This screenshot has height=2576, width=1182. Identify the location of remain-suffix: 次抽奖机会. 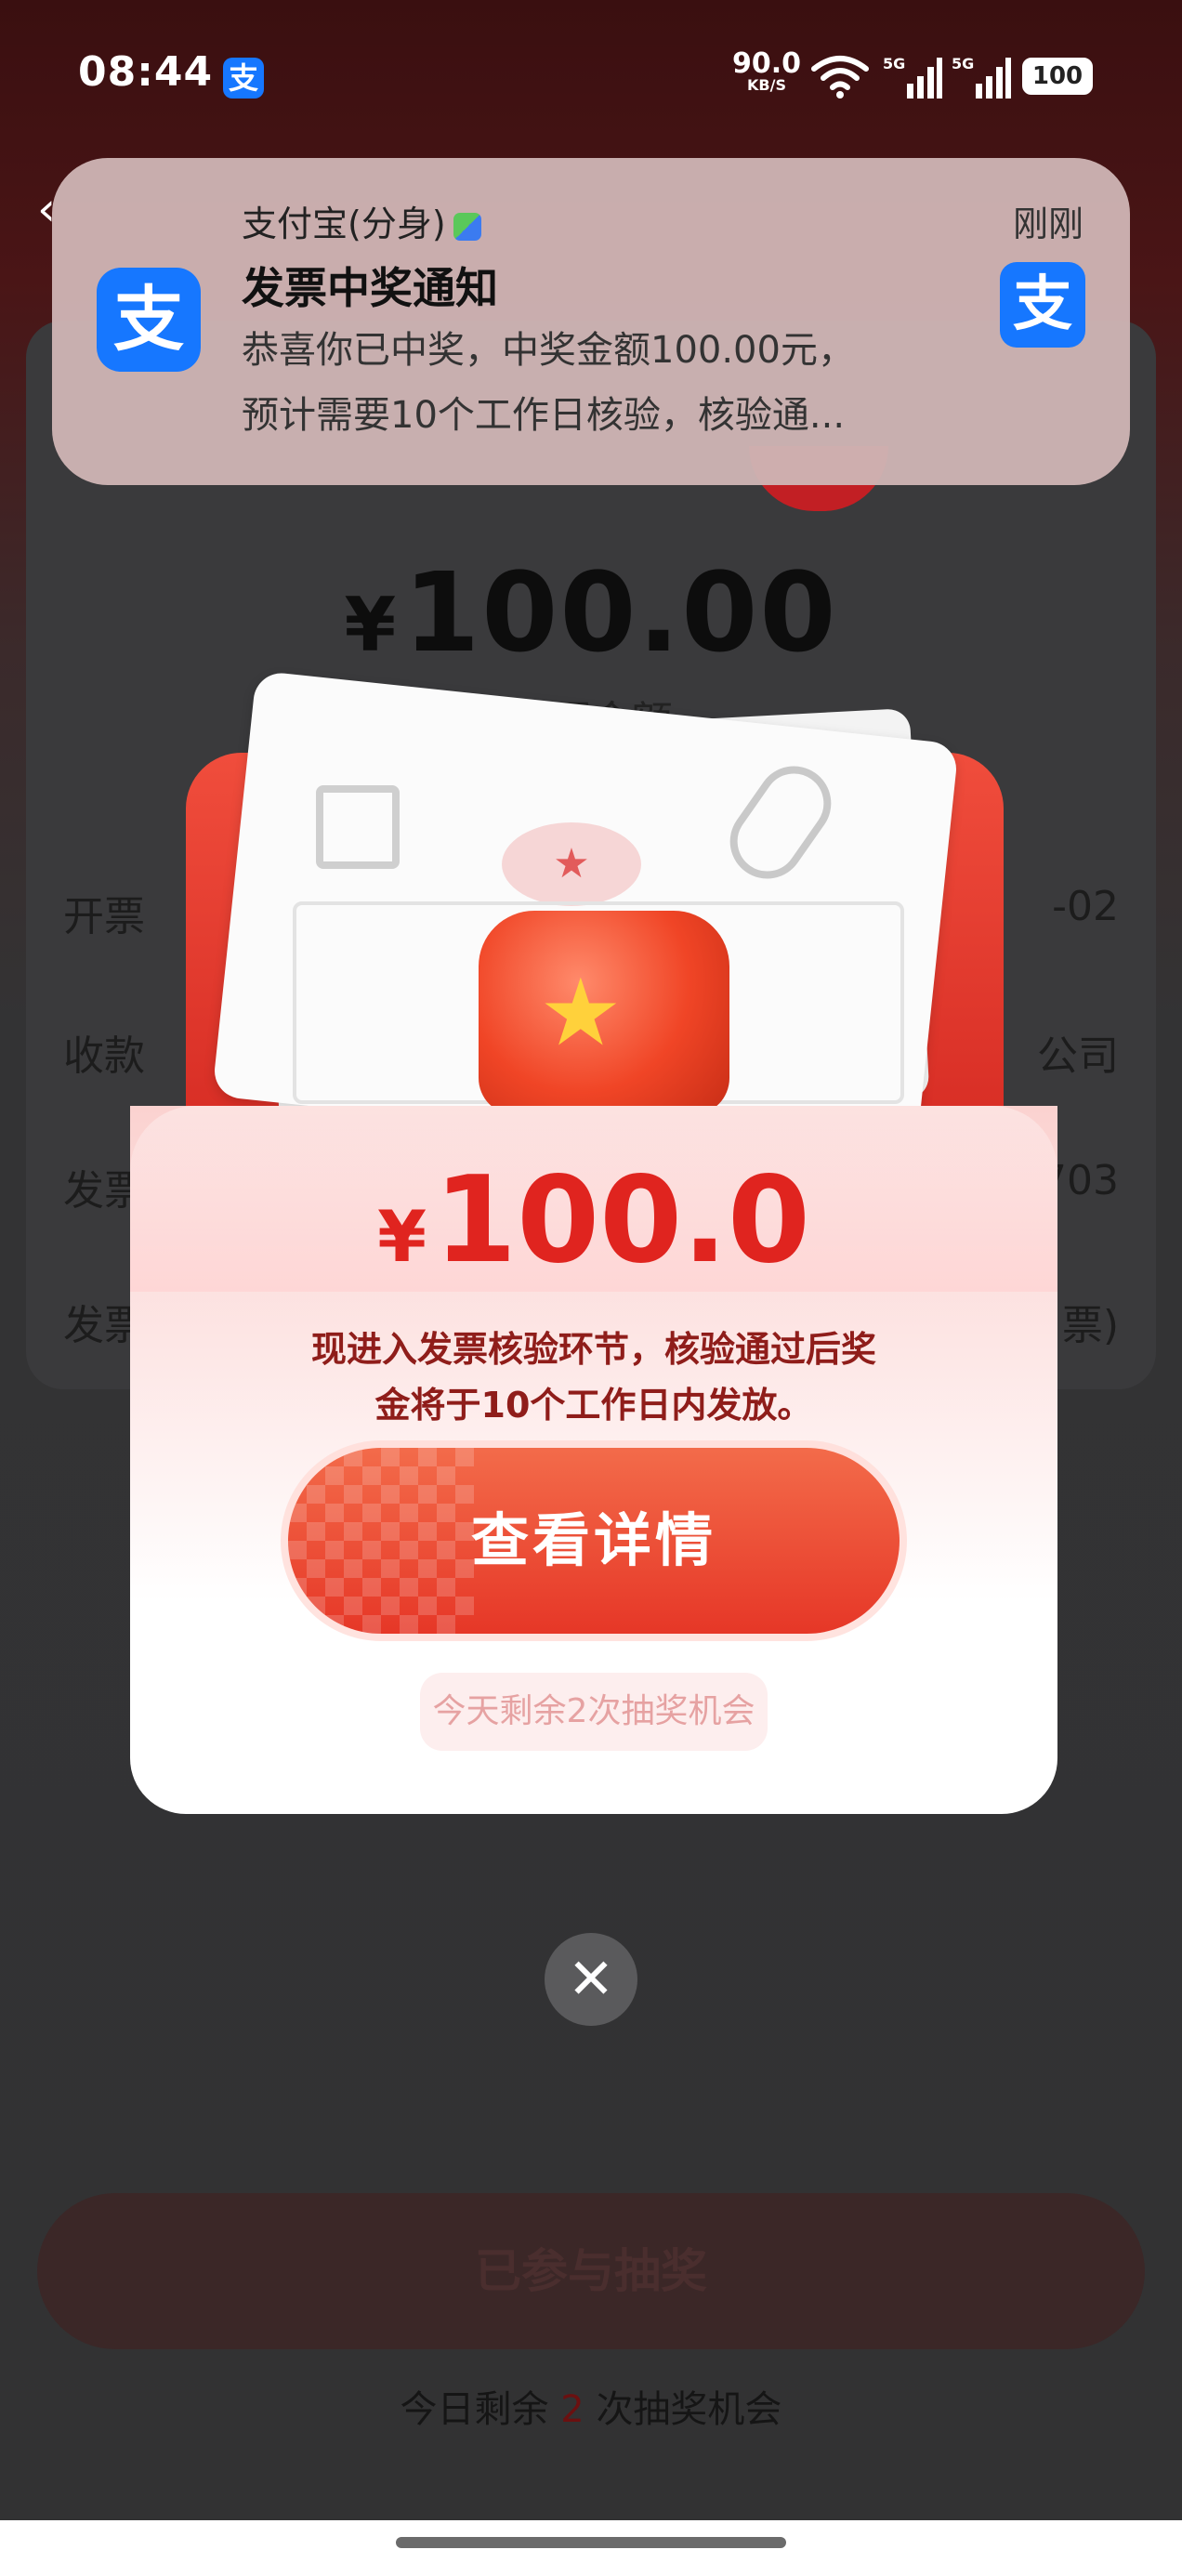
(689, 2409).